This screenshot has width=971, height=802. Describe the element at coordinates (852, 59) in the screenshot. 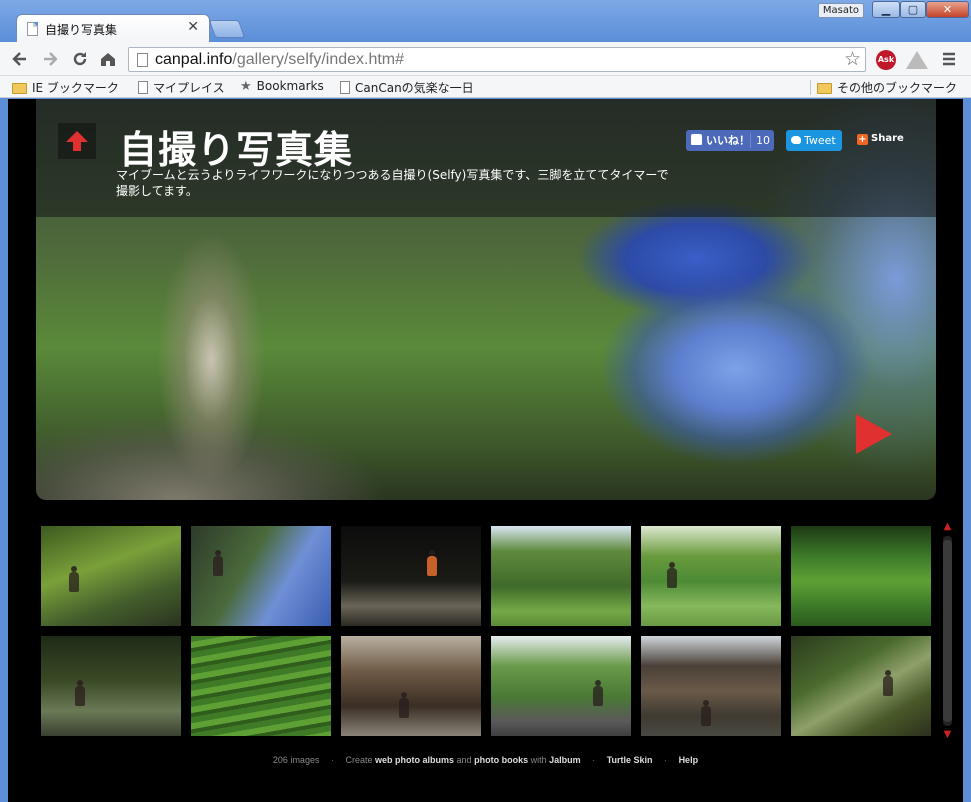

I see `bookmark-star-icon: ☆` at that location.